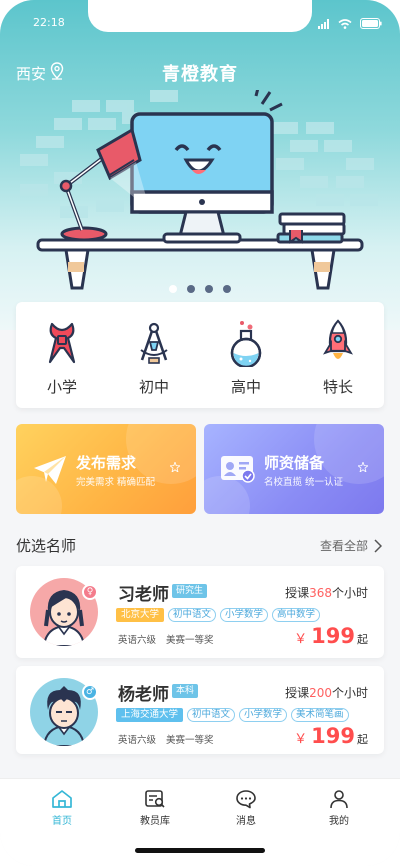 Image resolution: width=400 pixels, height=866 pixels. I want to click on message-icon, so click(246, 799).